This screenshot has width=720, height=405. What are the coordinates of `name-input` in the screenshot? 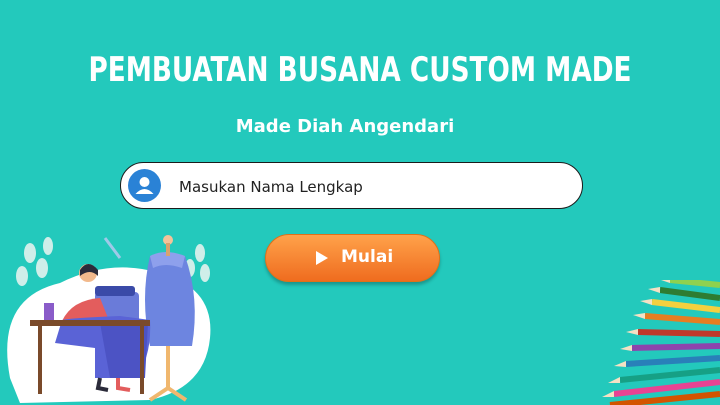 It's located at (374, 186).